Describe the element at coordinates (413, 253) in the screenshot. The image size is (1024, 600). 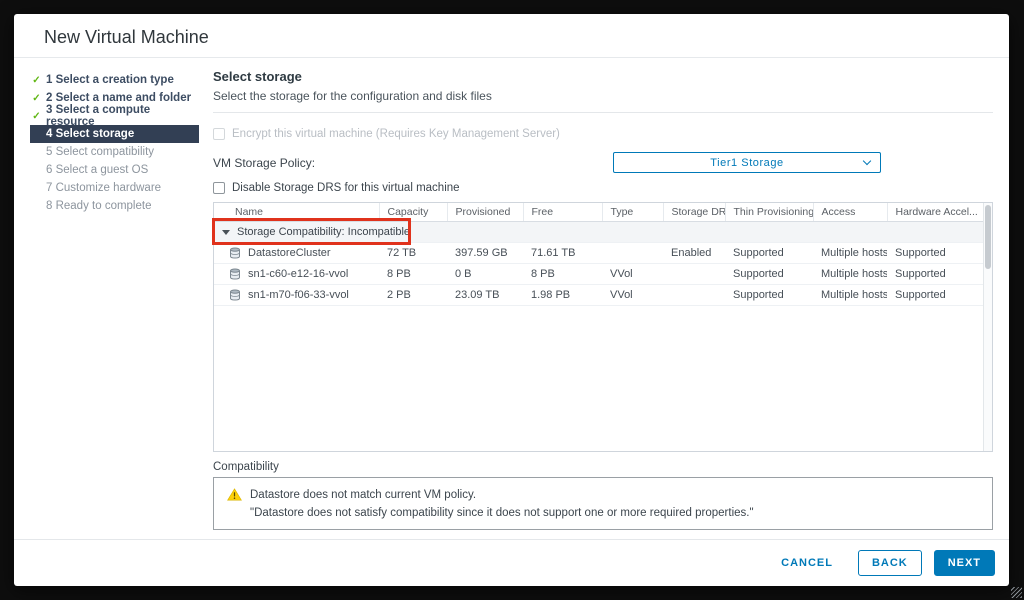
I see `cell-capacity: 72 TB` at that location.